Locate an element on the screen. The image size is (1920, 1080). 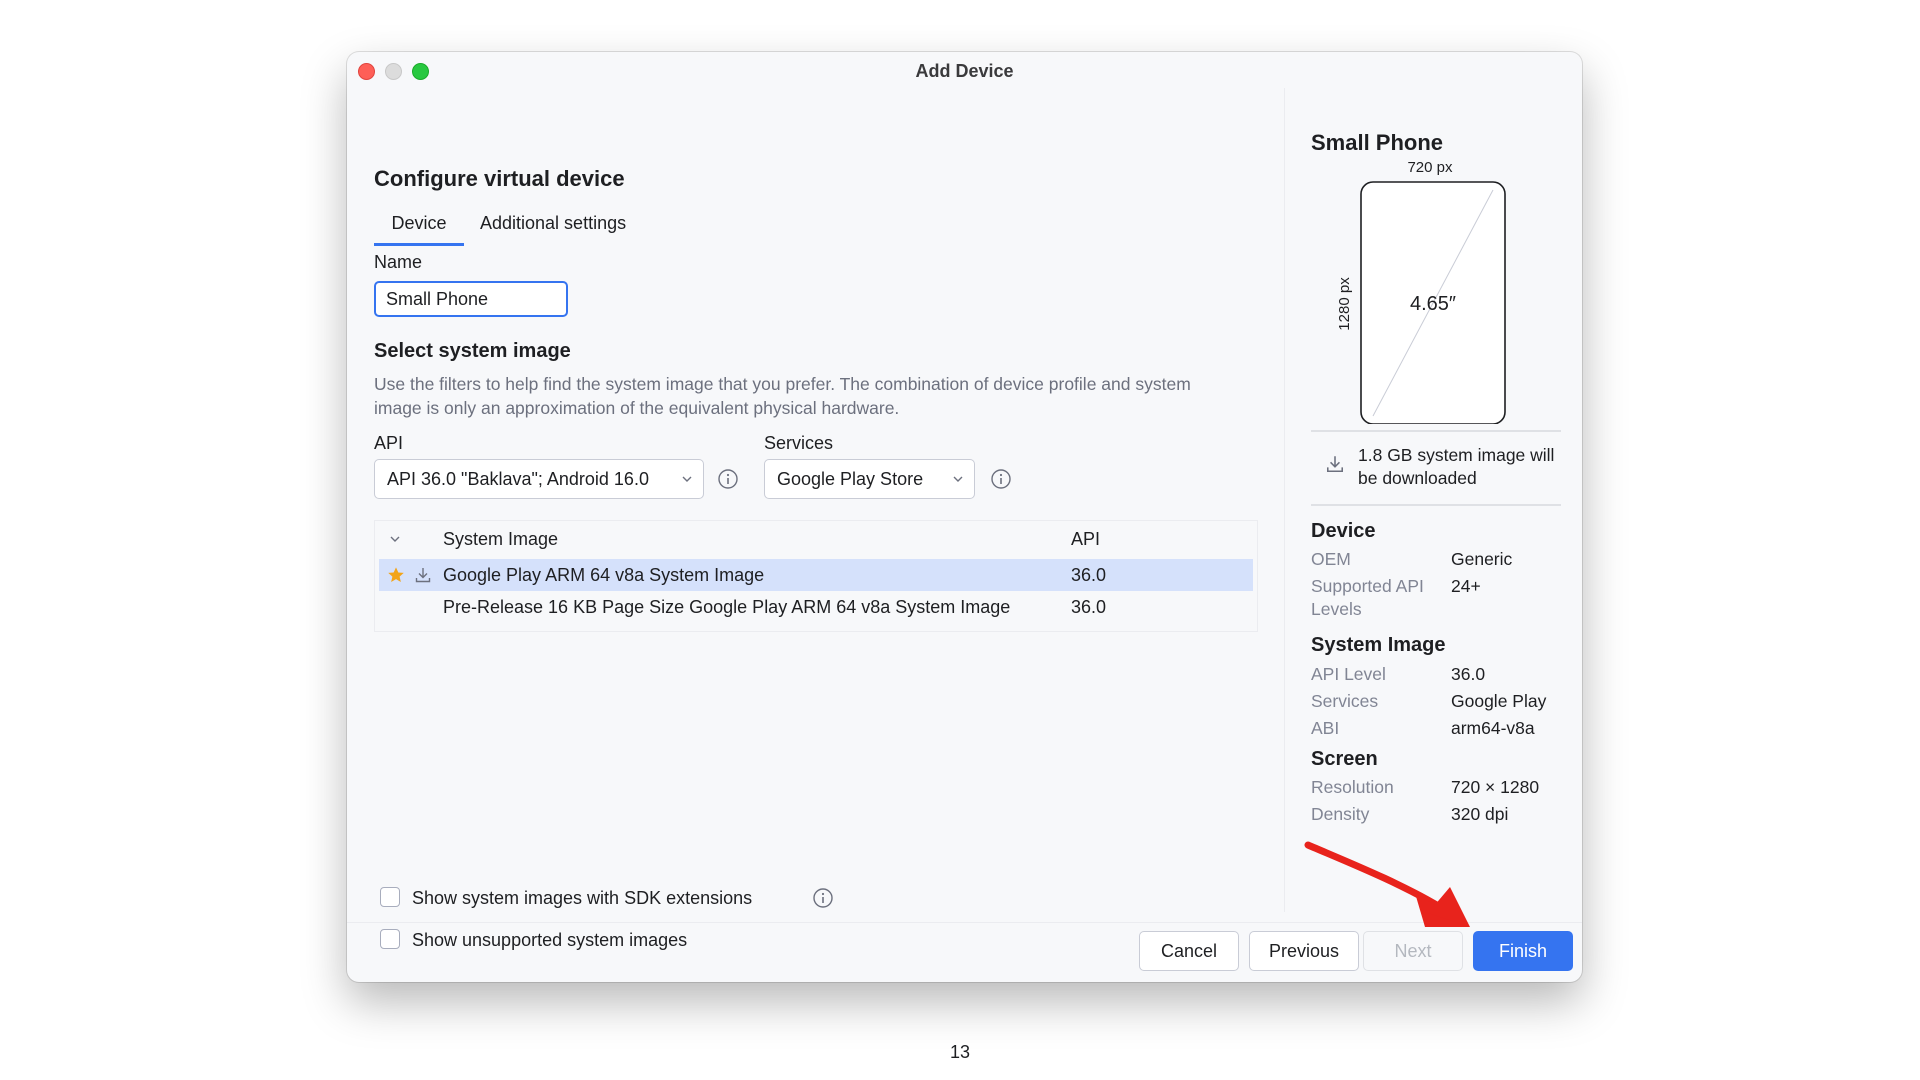
api-label: API is located at coordinates (389, 443).